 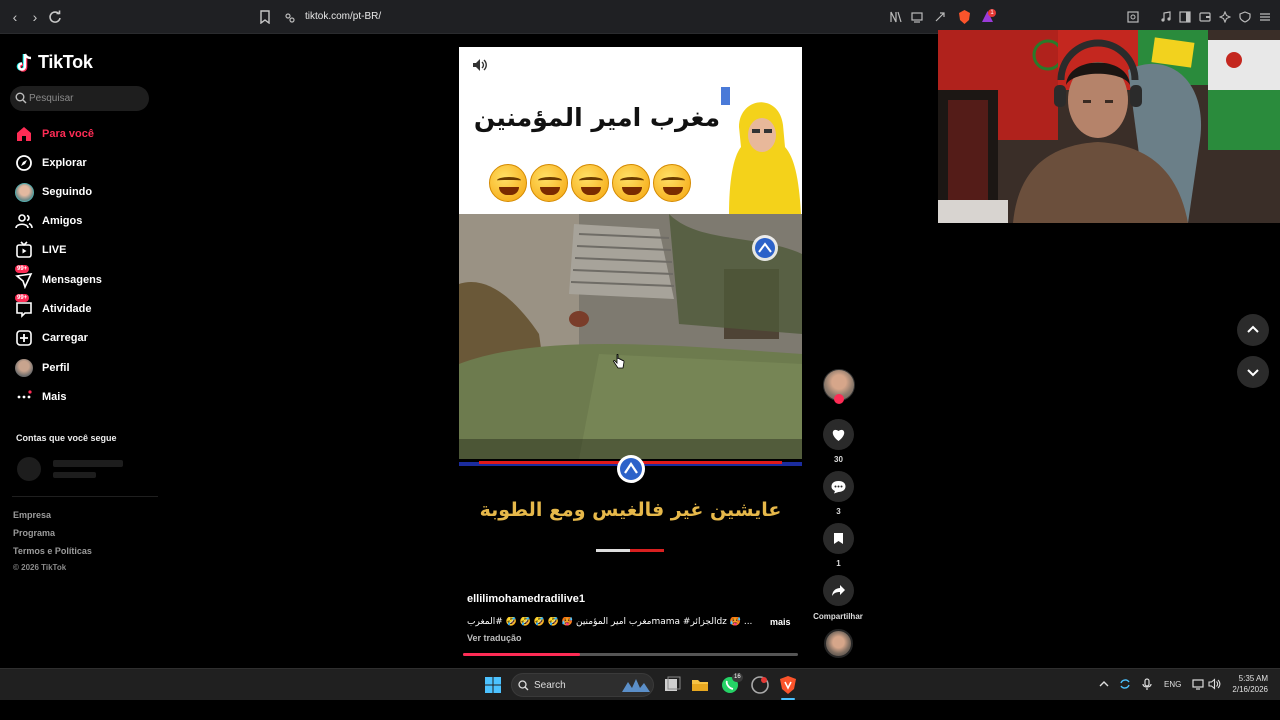 What do you see at coordinates (84, 368) in the screenshot?
I see `sidebar-item-profile: Perfil` at bounding box center [84, 368].